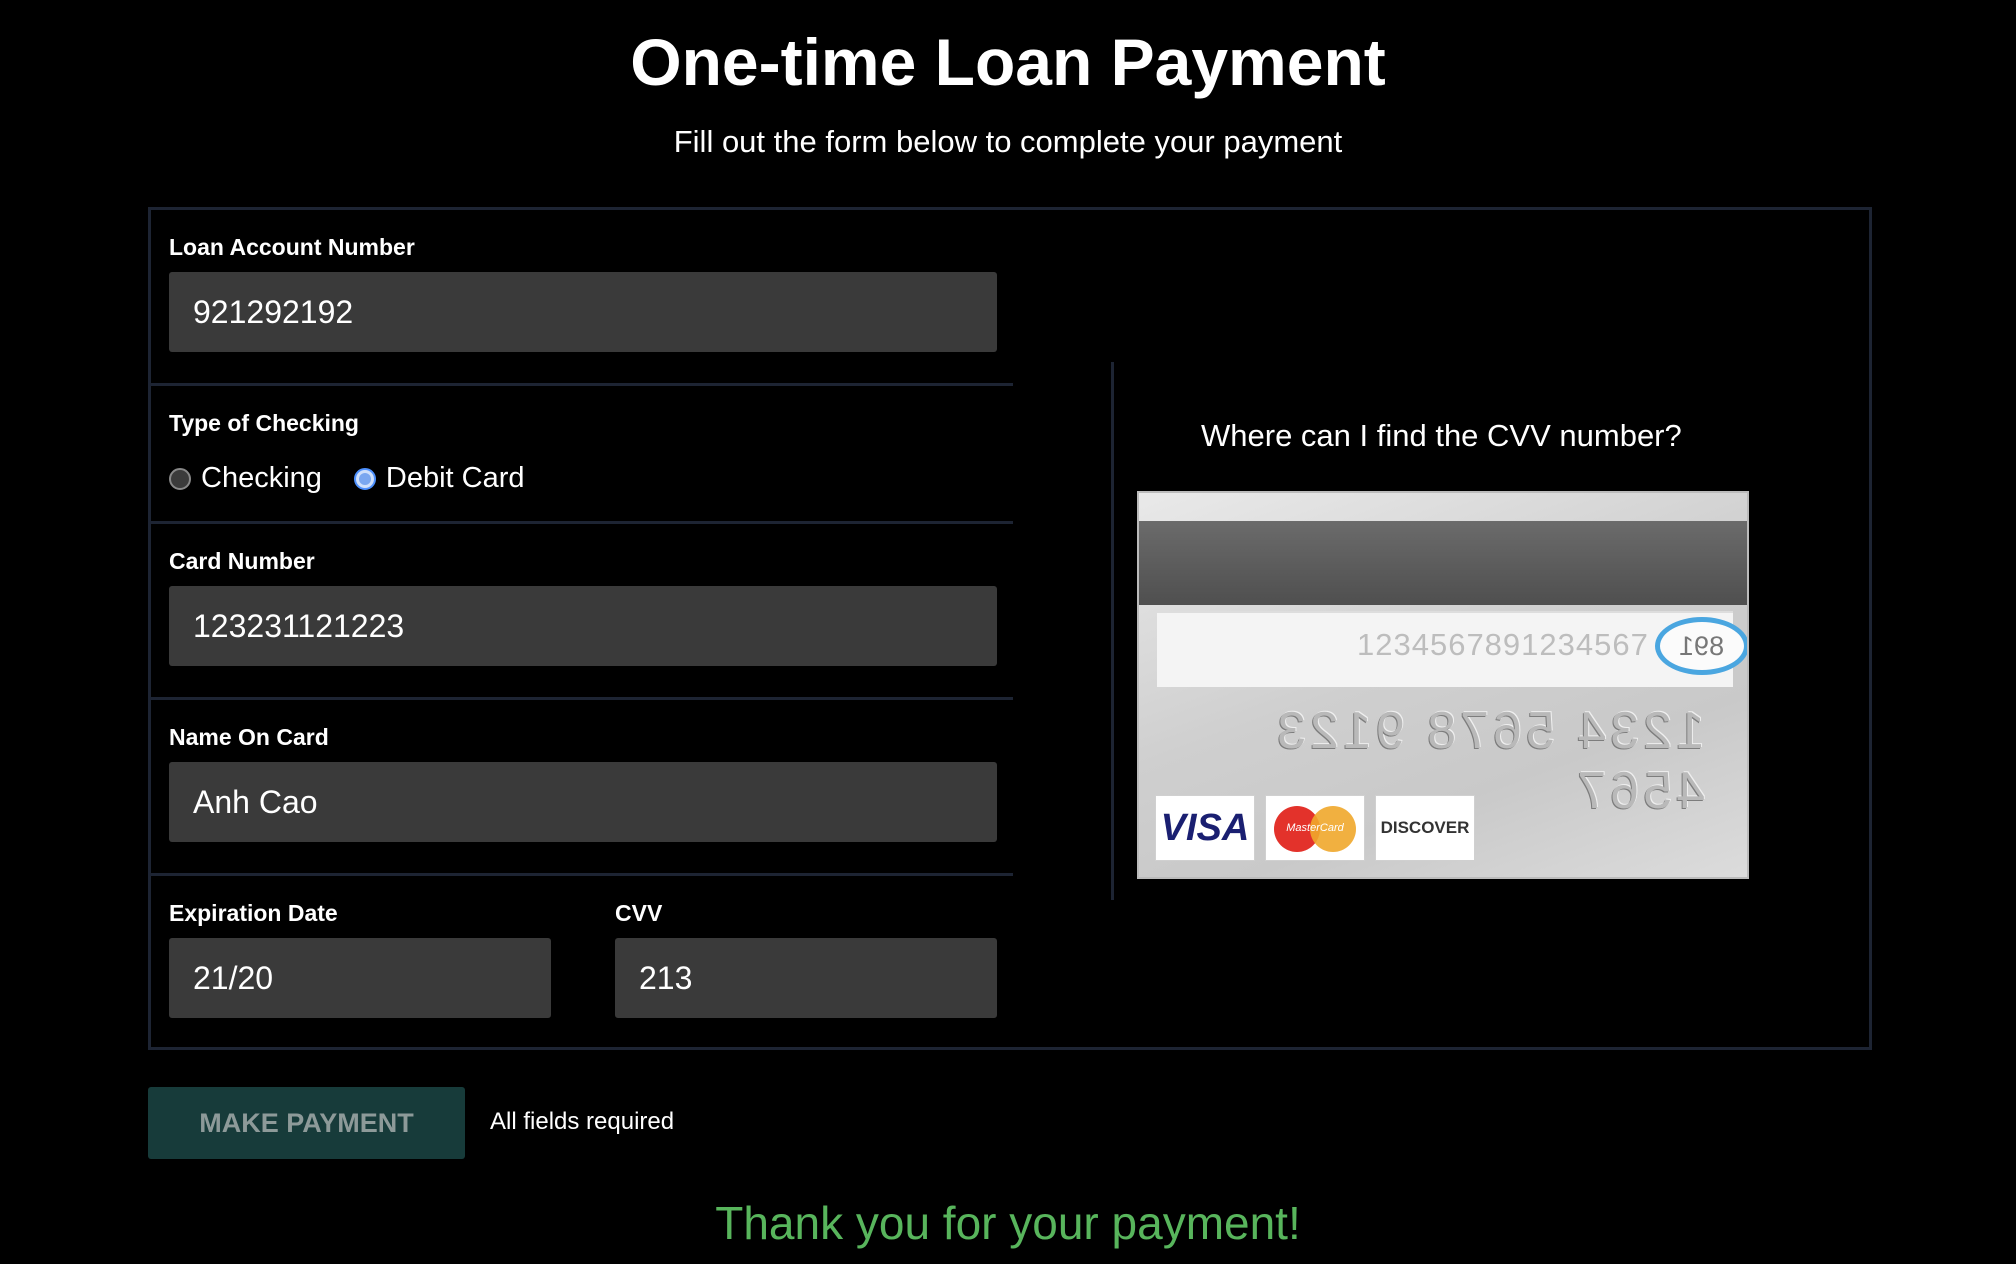 Image resolution: width=2016 pixels, height=1264 pixels. What do you see at coordinates (1425, 828) in the screenshot?
I see `discover-logo: DISCOVER` at bounding box center [1425, 828].